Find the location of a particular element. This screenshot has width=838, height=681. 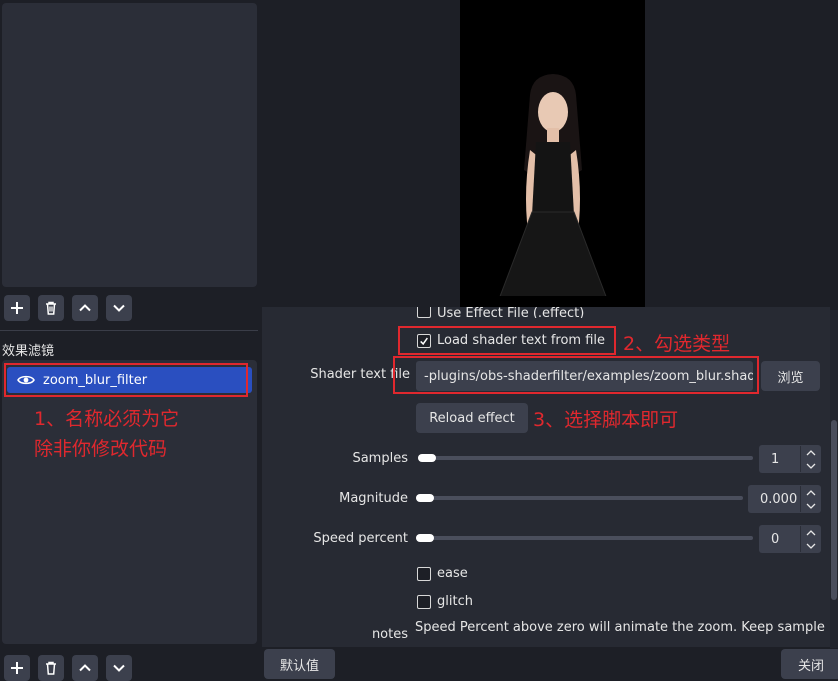

magnitude-label: Magnitude is located at coordinates (373, 498).